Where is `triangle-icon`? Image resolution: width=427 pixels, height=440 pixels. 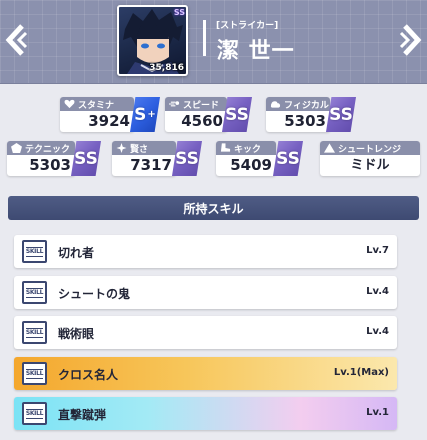 triangle-icon is located at coordinates (329, 148).